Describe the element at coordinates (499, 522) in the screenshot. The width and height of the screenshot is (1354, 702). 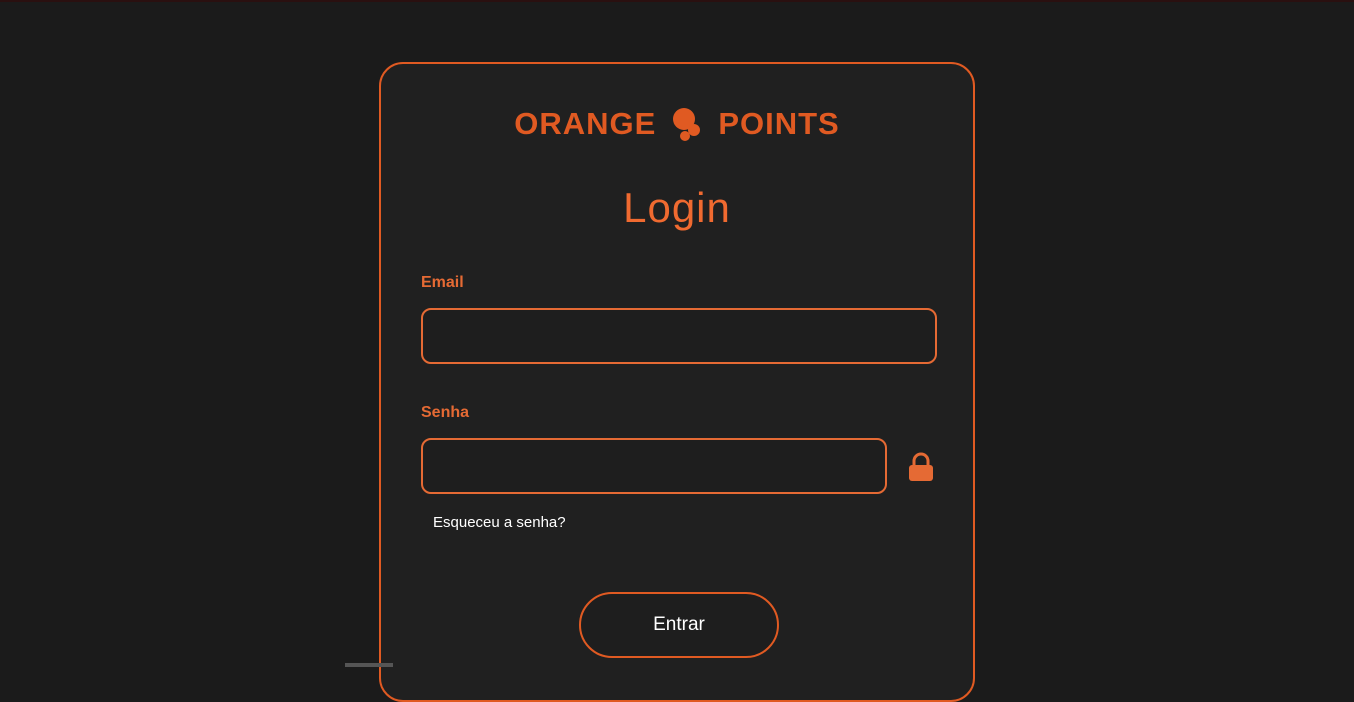
I see `forgot-password-link: Esqueceu a senha?` at that location.